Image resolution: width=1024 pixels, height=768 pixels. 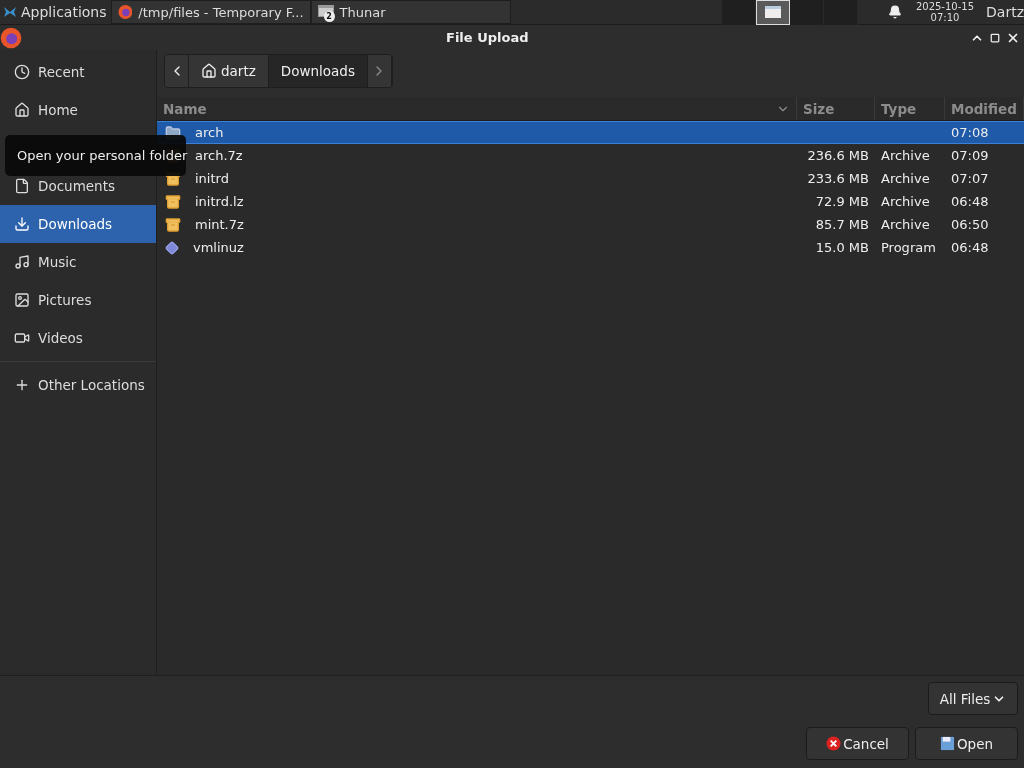 What do you see at coordinates (910, 108) in the screenshot?
I see `column-header: Type` at bounding box center [910, 108].